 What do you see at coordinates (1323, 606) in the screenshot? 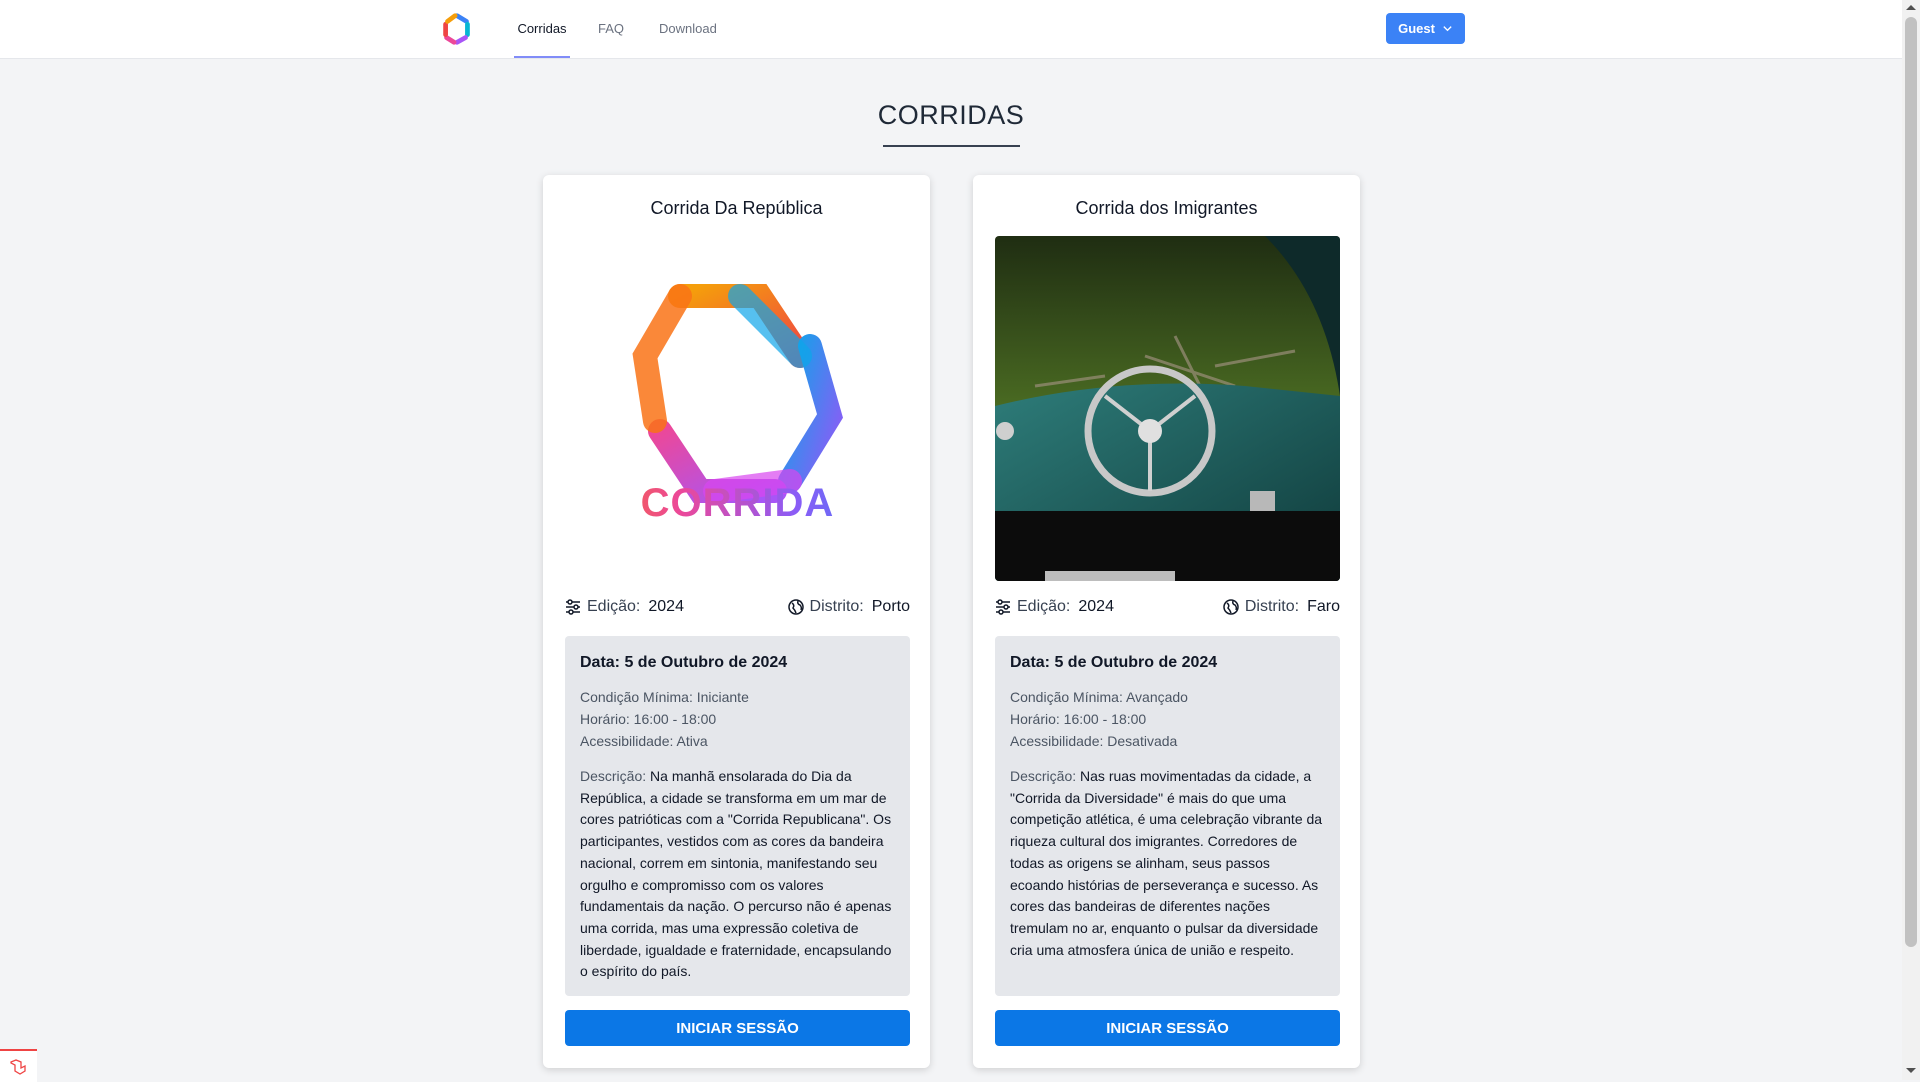
I see `distrito-value: Faro` at bounding box center [1323, 606].